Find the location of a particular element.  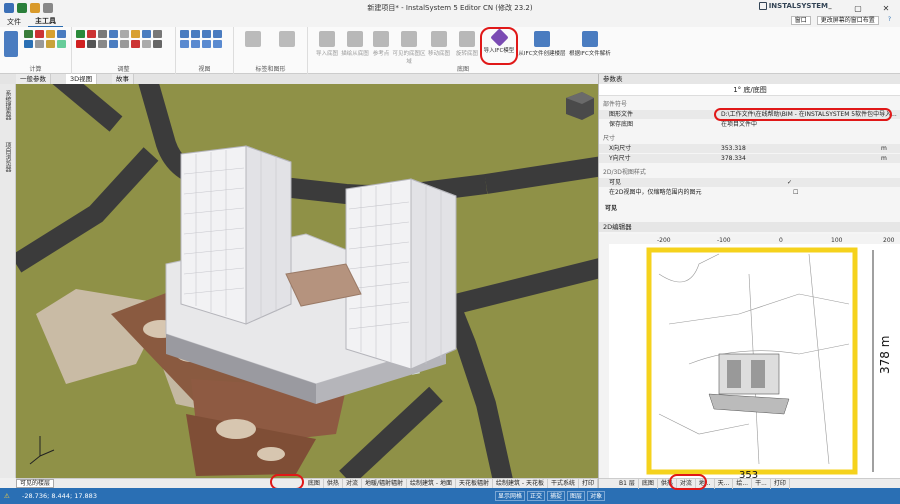

file-label: 图形文件 is located at coordinates (621, 114).